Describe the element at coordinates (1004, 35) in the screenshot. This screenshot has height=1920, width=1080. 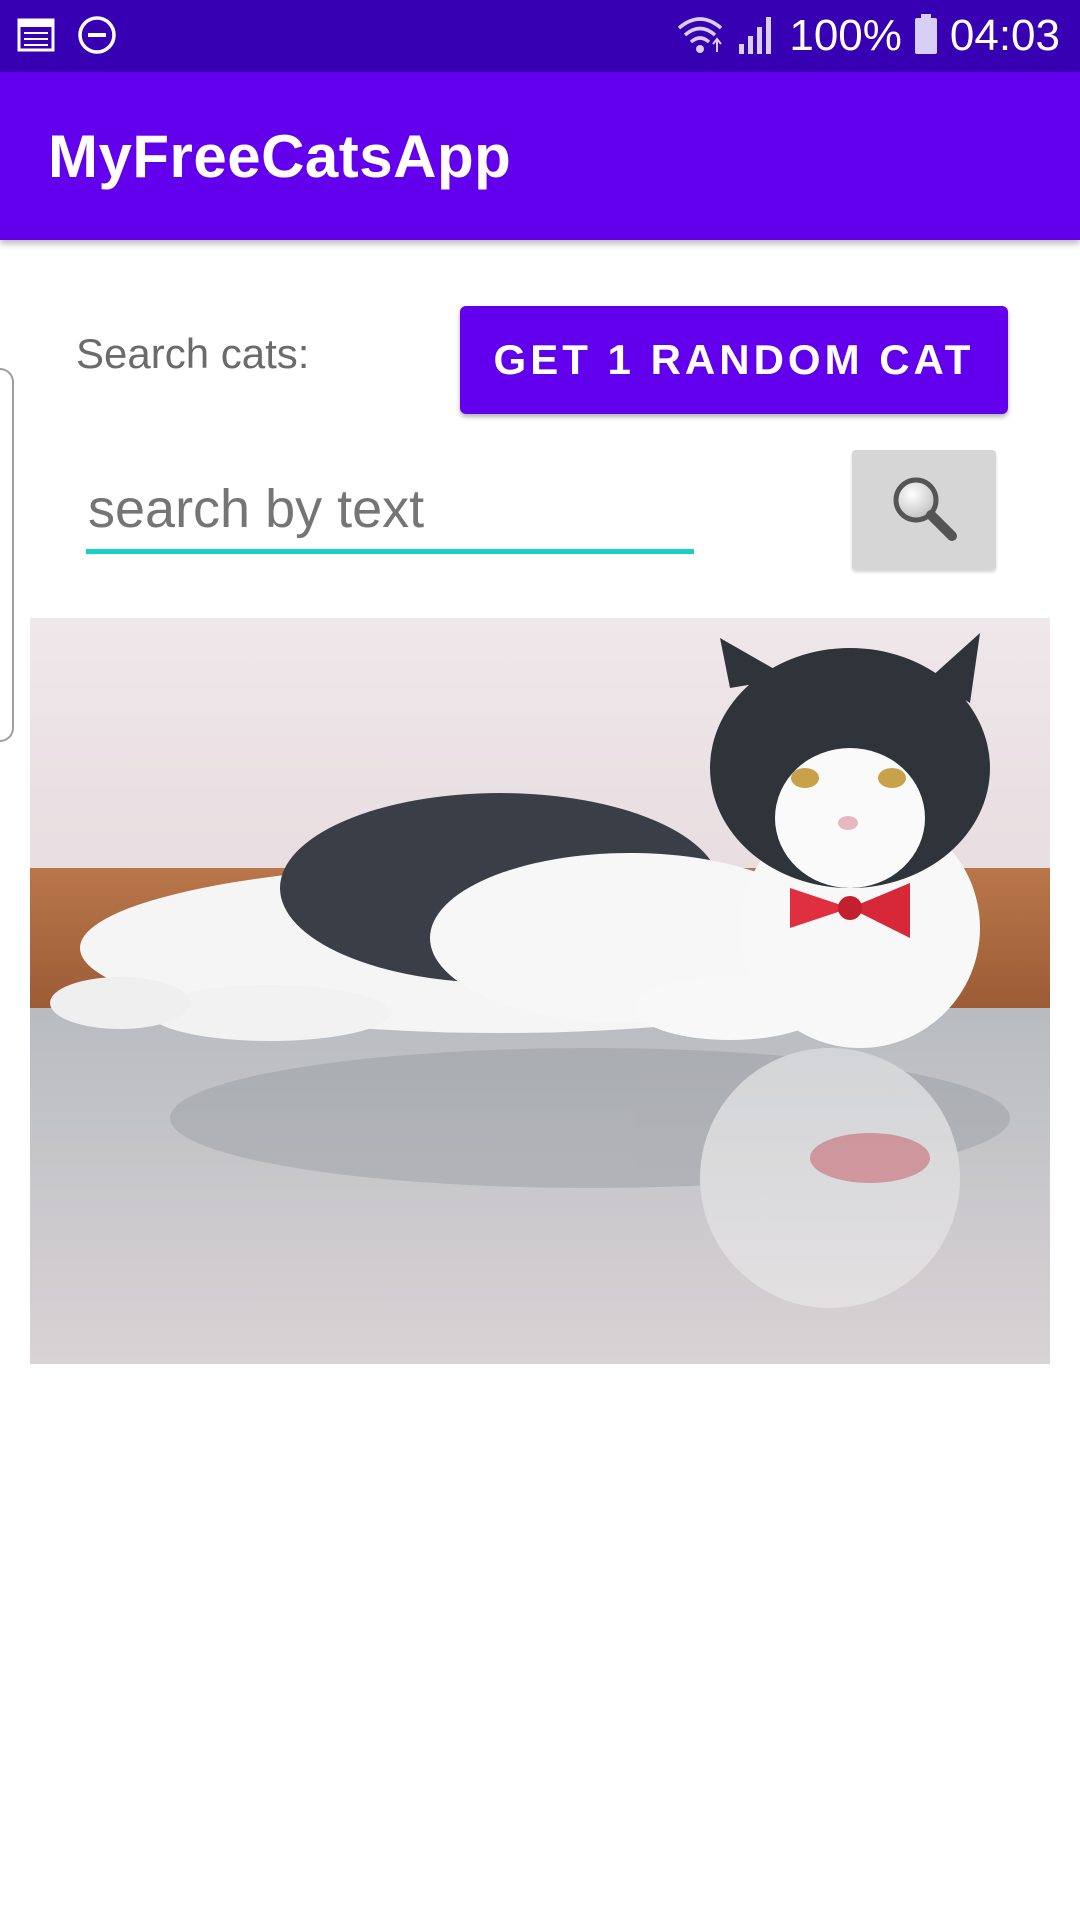
I see `clock: 04:03` at that location.